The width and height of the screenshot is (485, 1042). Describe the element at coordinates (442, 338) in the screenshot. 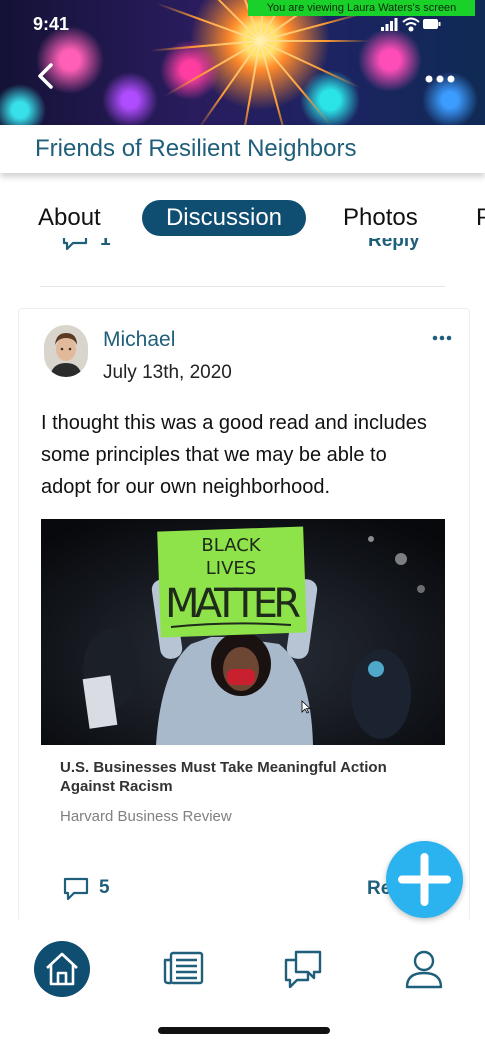

I see `post-more-options-icon` at that location.